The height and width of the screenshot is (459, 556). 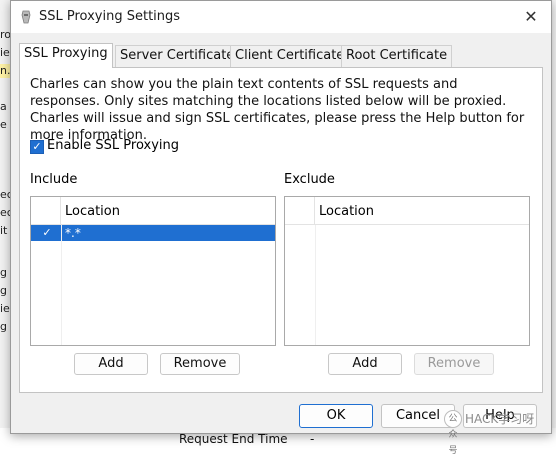 What do you see at coordinates (346, 211) in the screenshot?
I see `exclude-location-column-header: Location` at bounding box center [346, 211].